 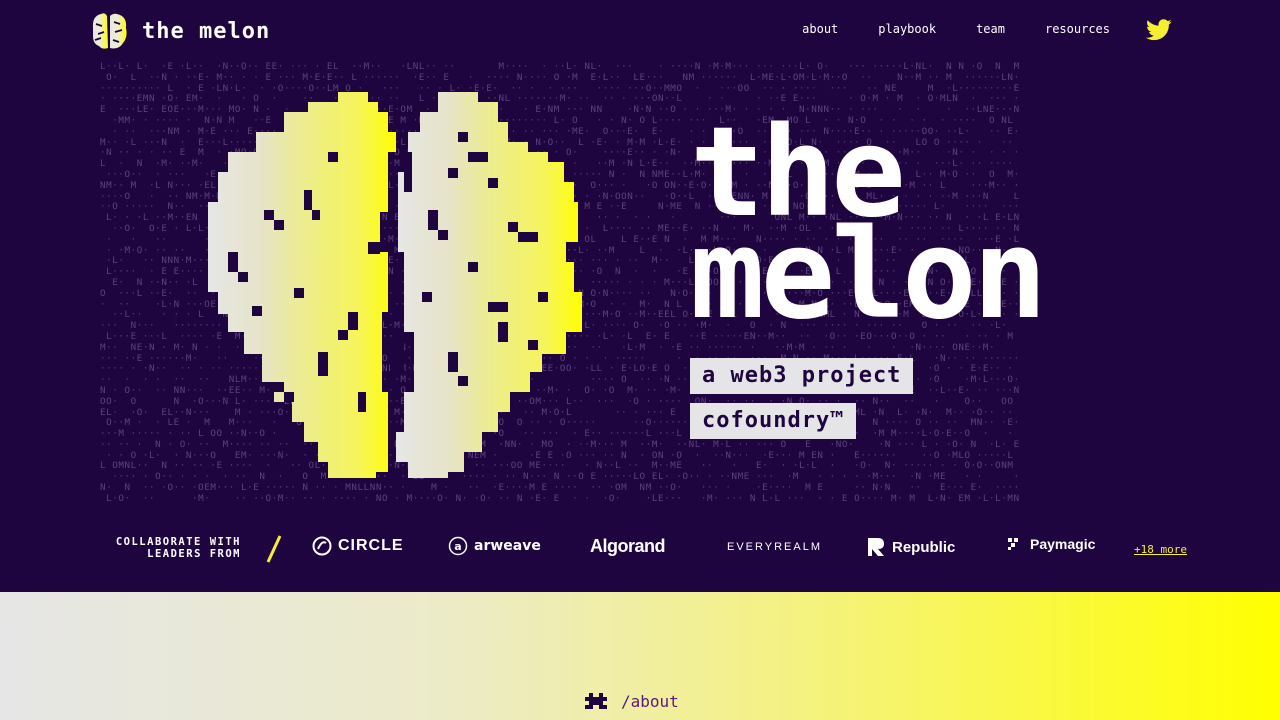 What do you see at coordinates (876, 547) in the screenshot?
I see `republic-logo-icon` at bounding box center [876, 547].